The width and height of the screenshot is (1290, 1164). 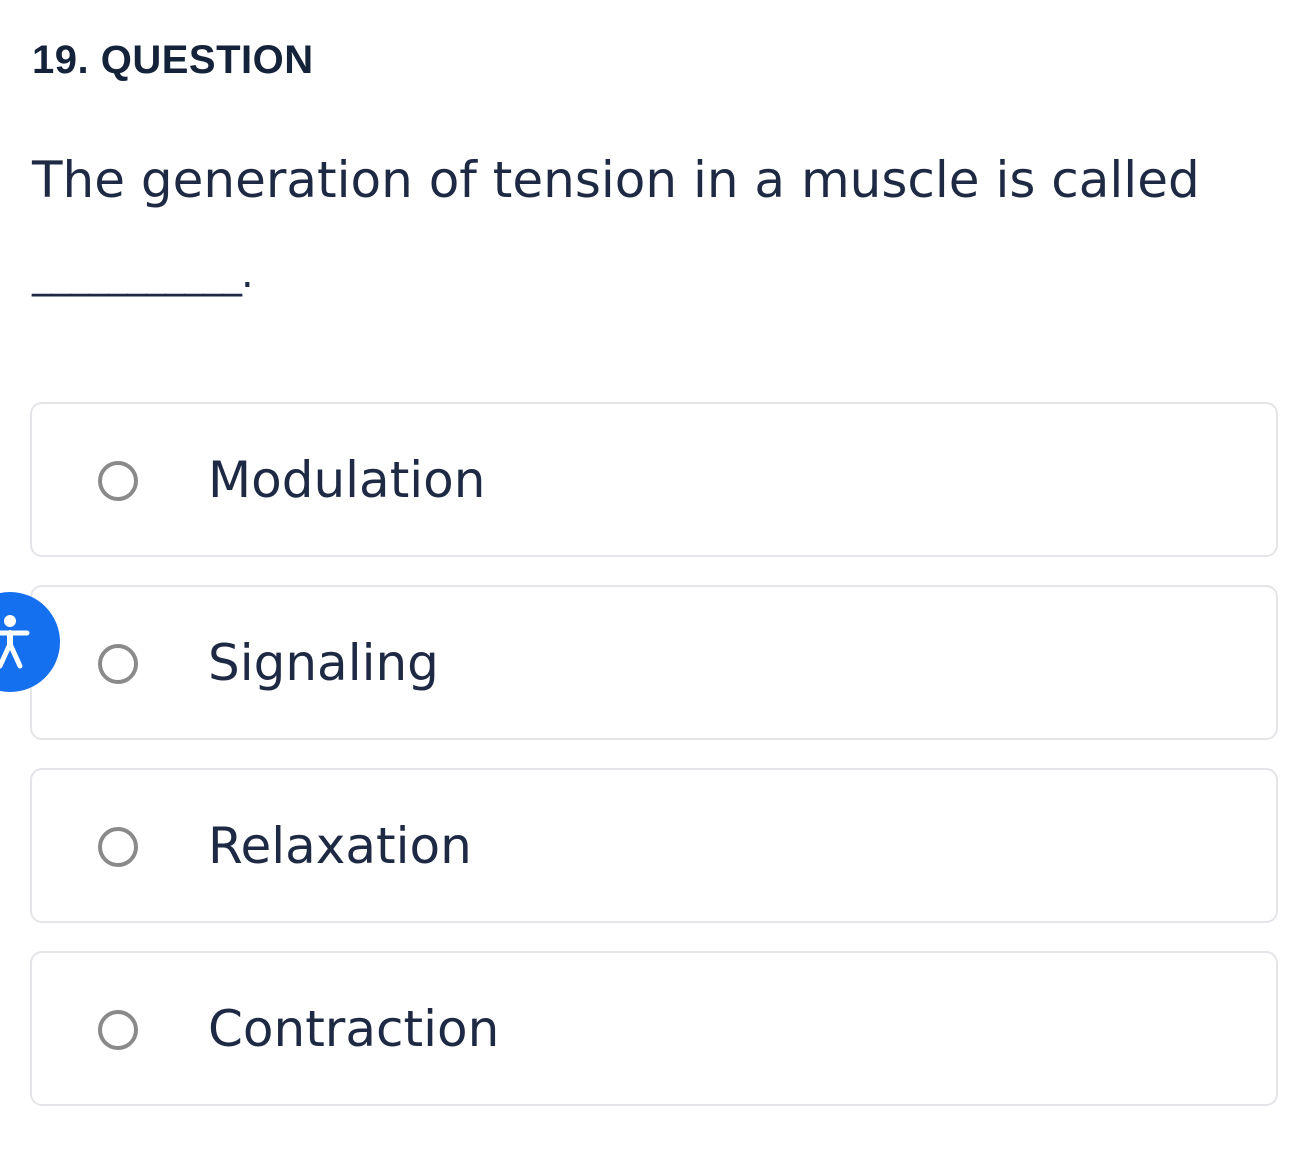 What do you see at coordinates (654, 845) in the screenshot?
I see `option-relaxation: Relaxation` at bounding box center [654, 845].